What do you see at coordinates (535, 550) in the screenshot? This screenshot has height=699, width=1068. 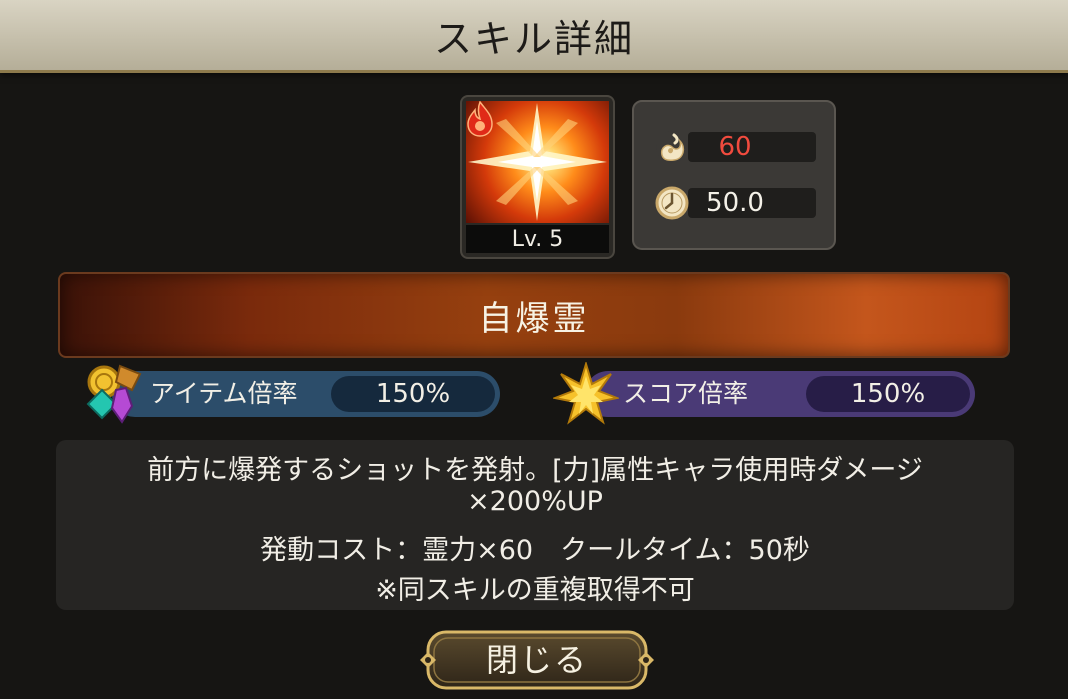 I see `description-line: 発動コスト：霊力×60 クールタイム：50秒` at bounding box center [535, 550].